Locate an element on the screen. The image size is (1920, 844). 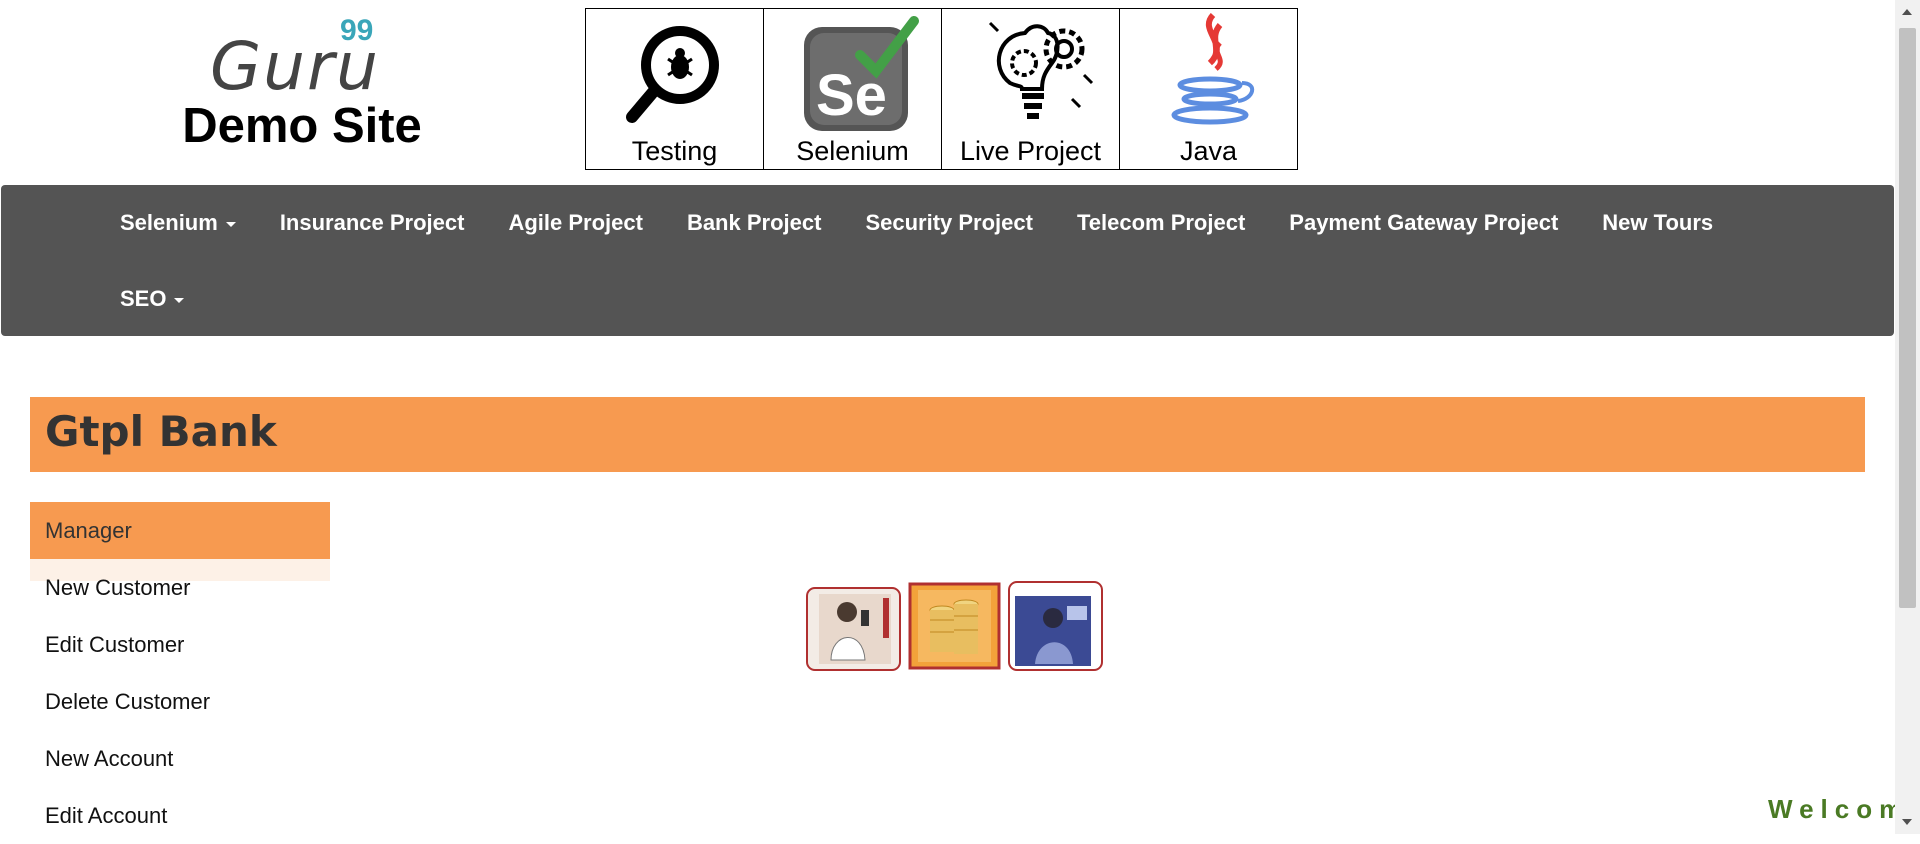
logo-99-superscript: 99 is located at coordinates (357, 30).